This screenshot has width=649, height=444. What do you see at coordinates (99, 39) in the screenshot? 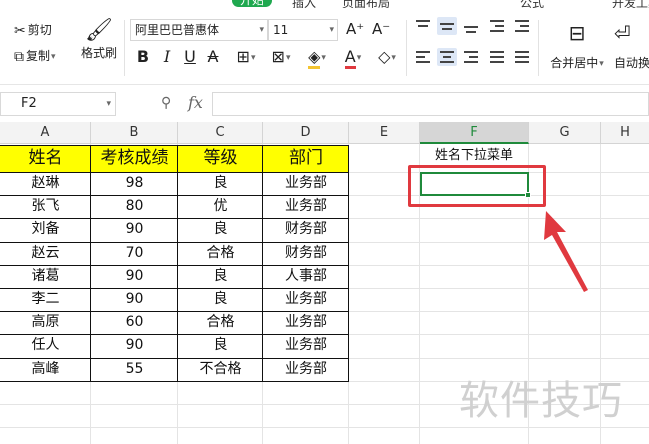
I see `format-painter-button: 🖌 格式刷` at bounding box center [99, 39].